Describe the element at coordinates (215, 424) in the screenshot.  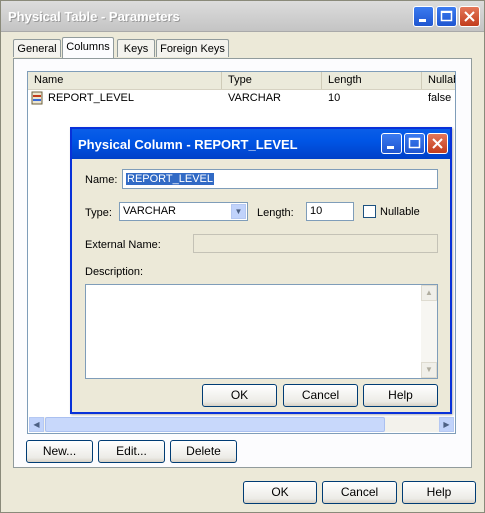
I see `scroll-thumb` at that location.